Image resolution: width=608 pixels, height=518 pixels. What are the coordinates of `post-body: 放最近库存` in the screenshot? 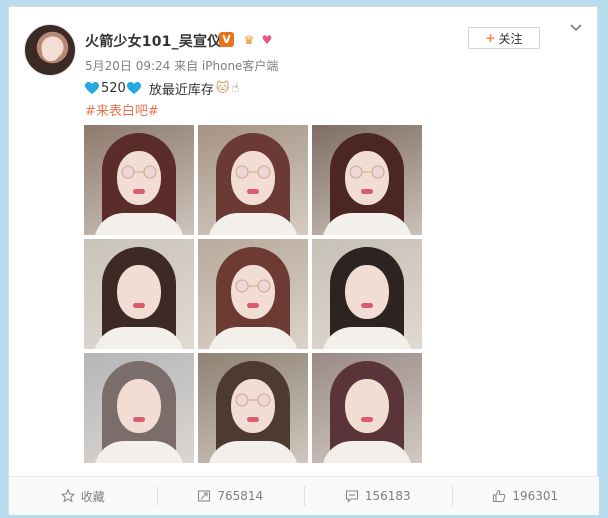 It's located at (181, 90).